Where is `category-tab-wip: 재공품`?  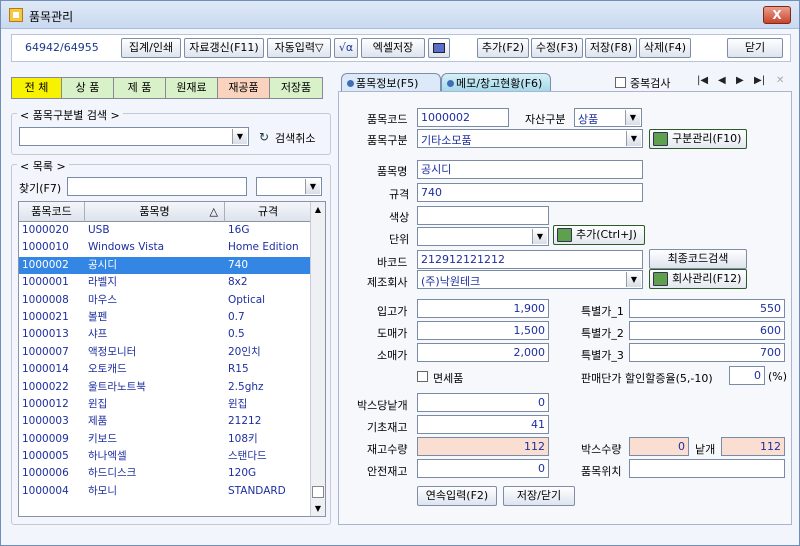 category-tab-wip: 재공품 is located at coordinates (244, 88).